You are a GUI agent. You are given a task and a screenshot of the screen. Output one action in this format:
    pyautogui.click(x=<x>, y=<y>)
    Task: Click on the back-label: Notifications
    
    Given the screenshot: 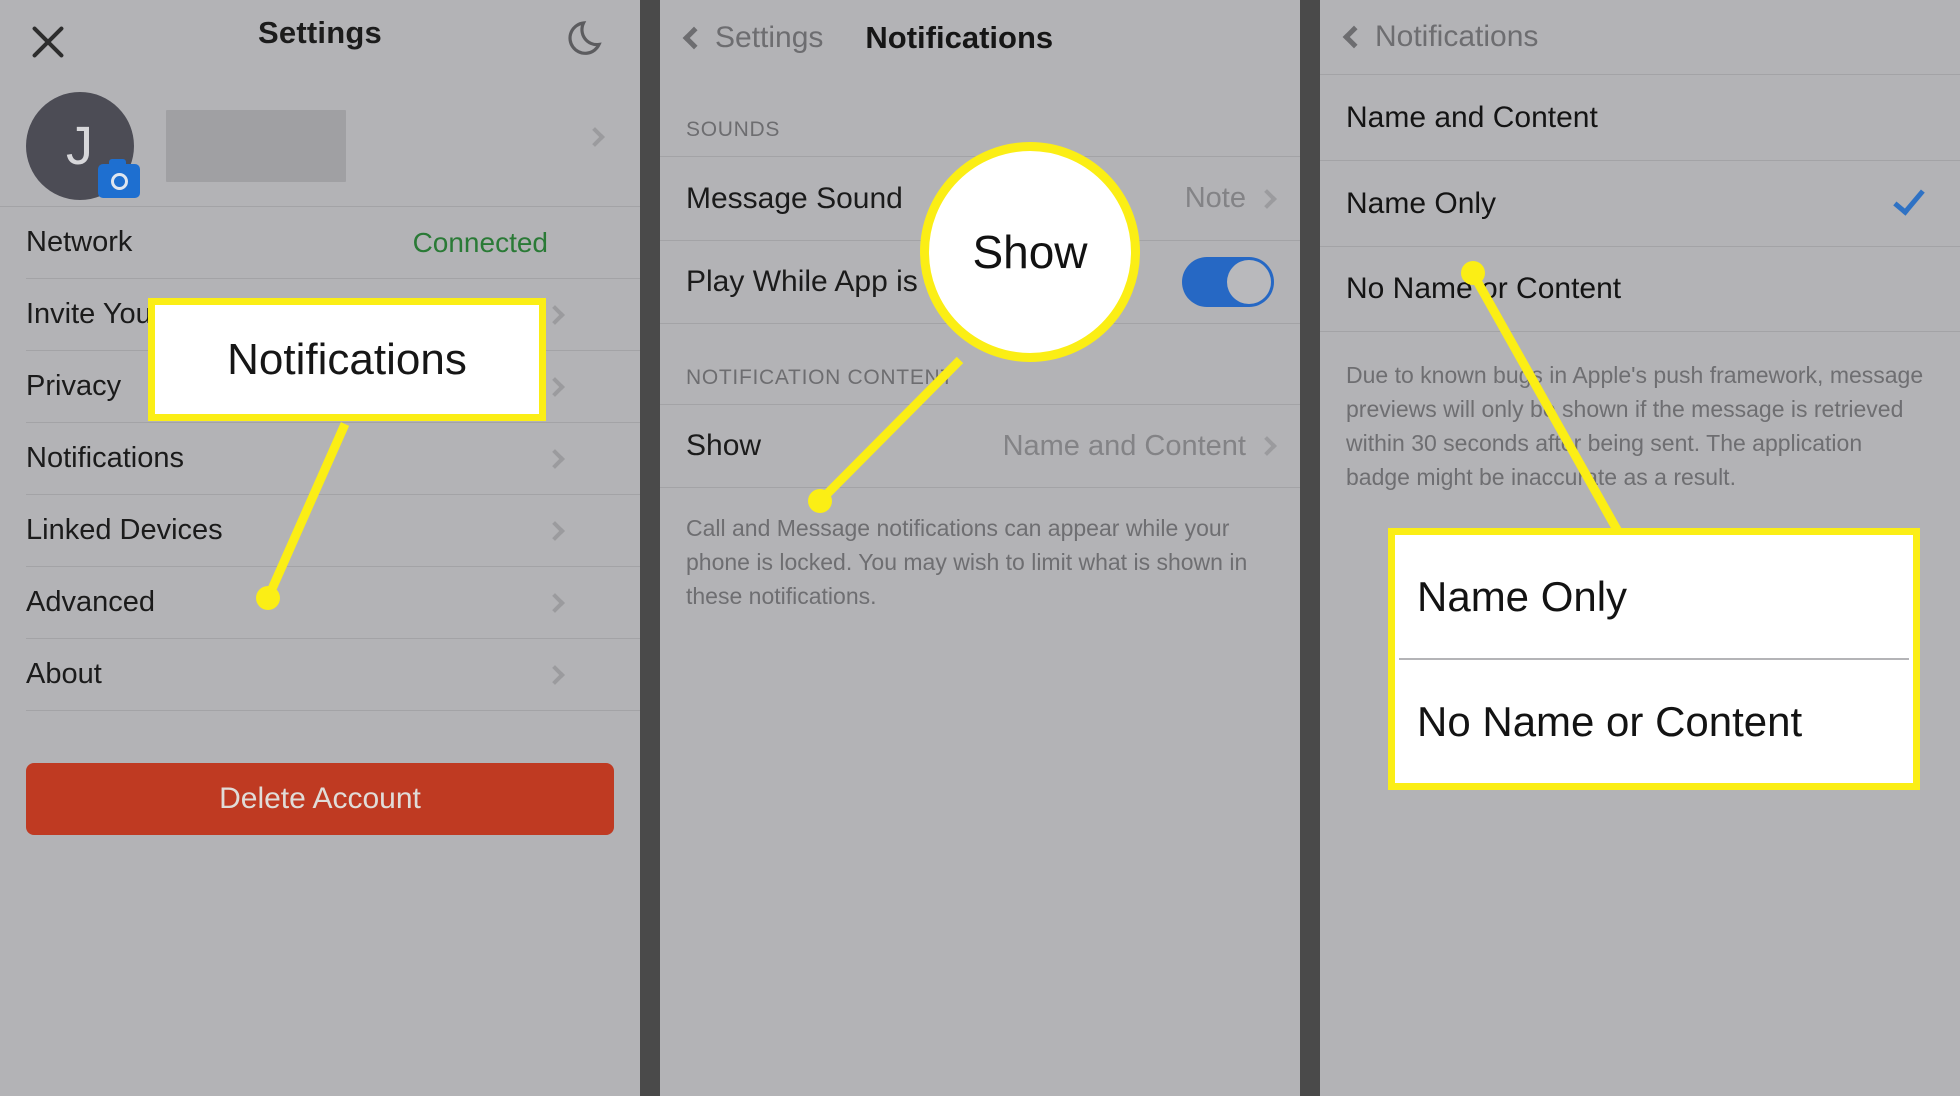 What is the action you would take?
    pyautogui.click(x=1457, y=36)
    